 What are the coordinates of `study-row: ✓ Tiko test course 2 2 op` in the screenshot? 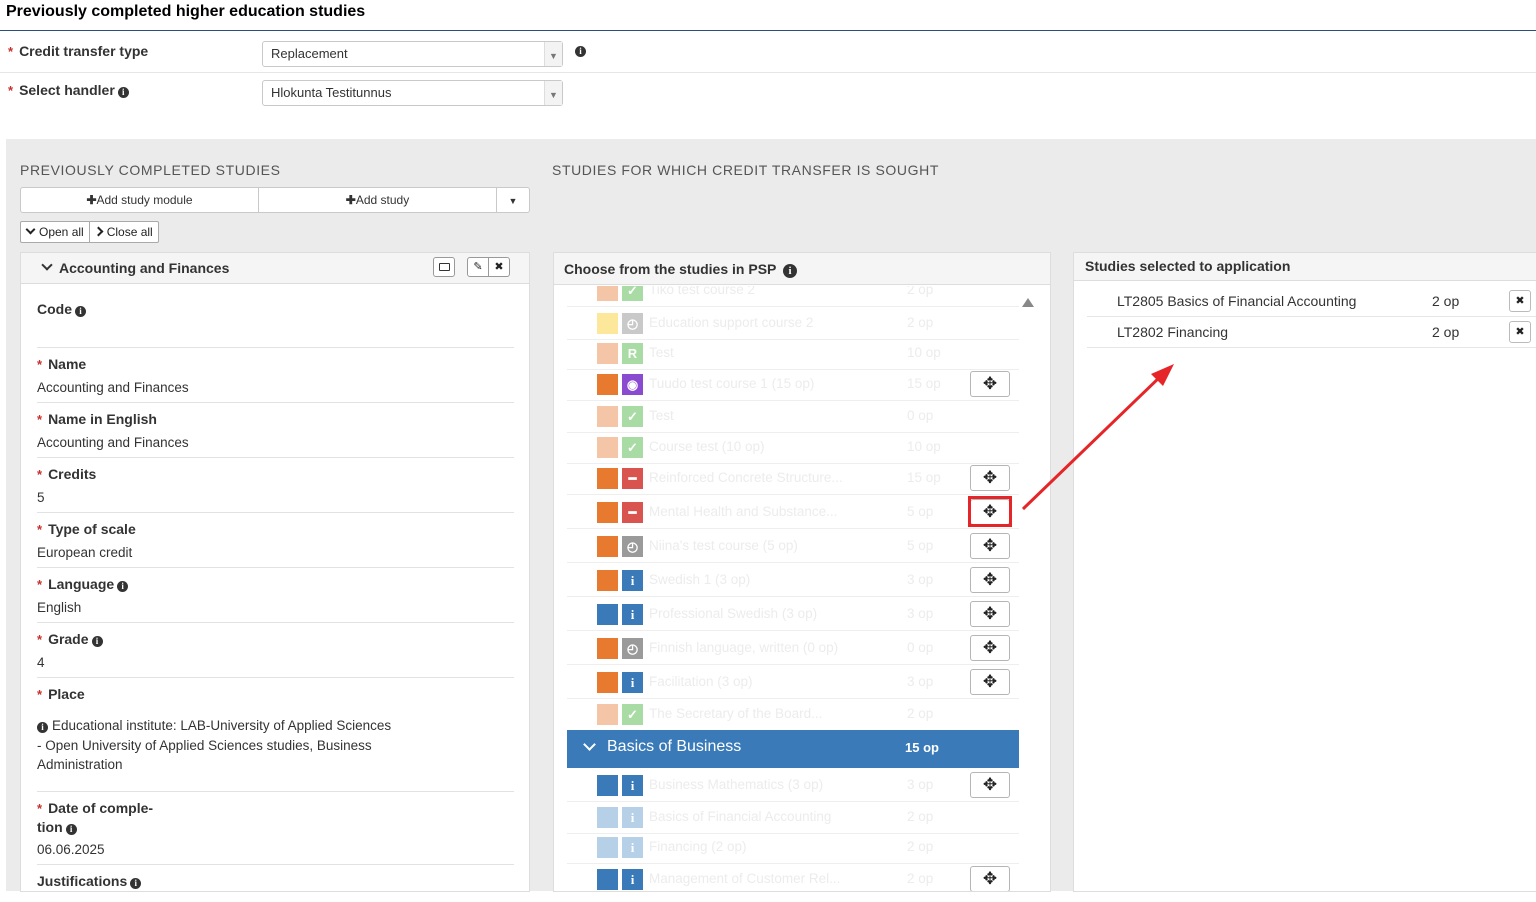 It's located at (793, 296).